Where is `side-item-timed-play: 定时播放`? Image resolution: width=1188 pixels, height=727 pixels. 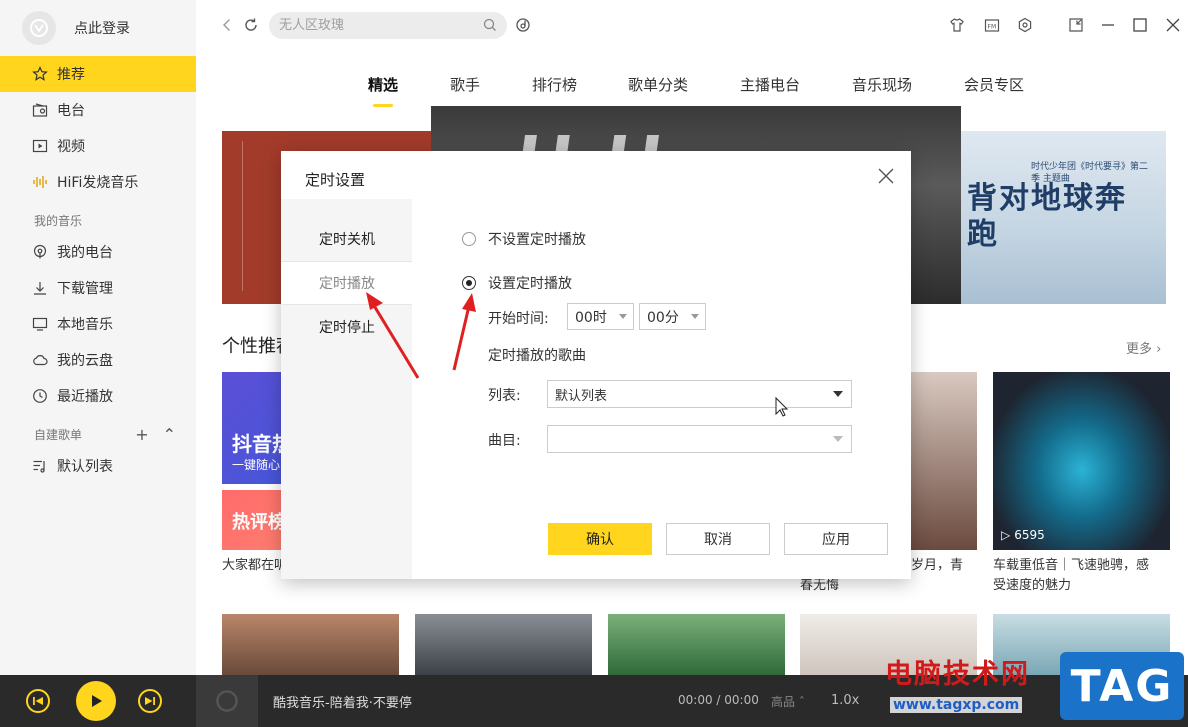
side-item-timed-play: 定时播放 is located at coordinates (346, 283).